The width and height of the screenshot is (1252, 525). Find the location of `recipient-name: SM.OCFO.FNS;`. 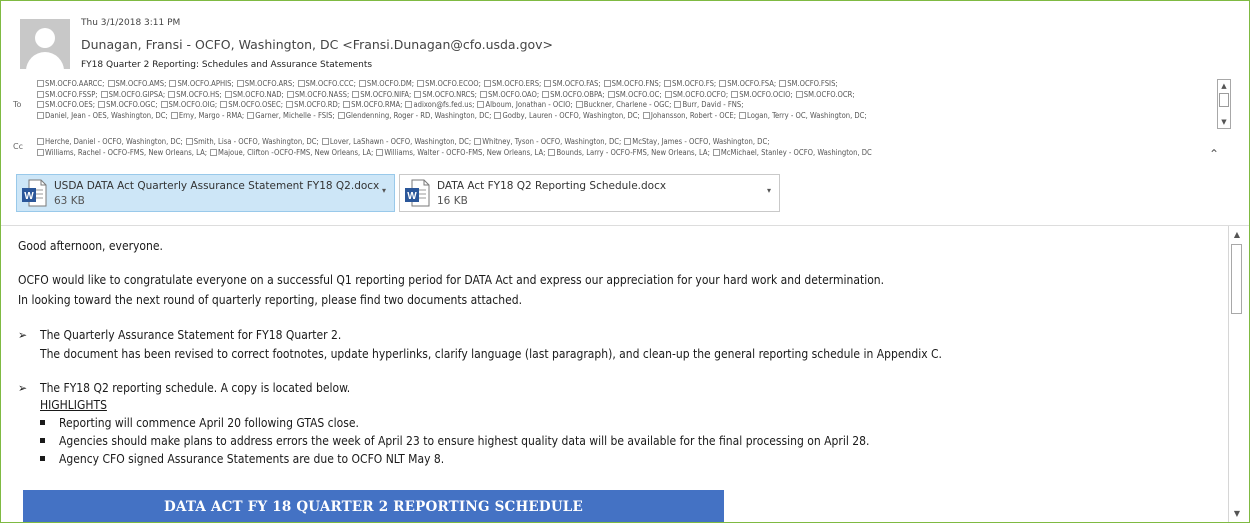

recipient-name: SM.OCFO.FNS; is located at coordinates (636, 83).